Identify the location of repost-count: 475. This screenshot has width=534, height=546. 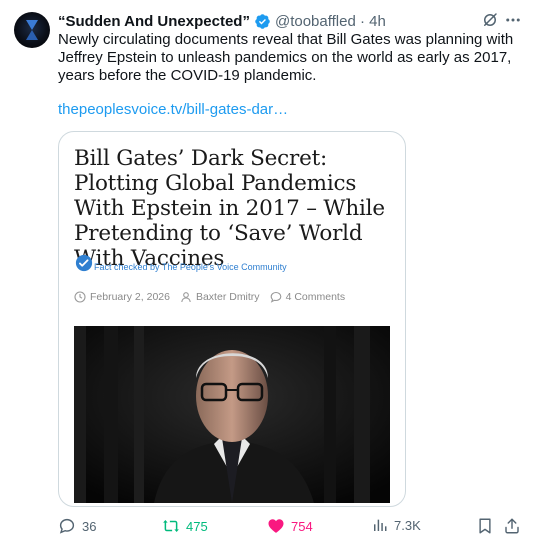
(197, 526).